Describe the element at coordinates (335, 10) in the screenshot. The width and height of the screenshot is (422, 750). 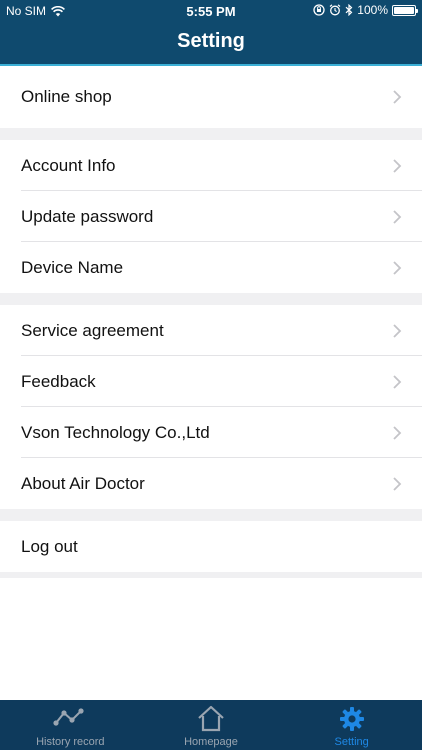
I see `alarm-icon` at that location.